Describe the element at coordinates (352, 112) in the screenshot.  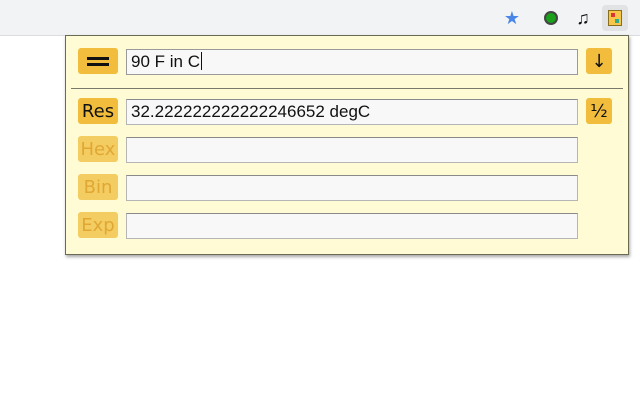
I see `result-field: 32.222222222222246652 degC` at that location.